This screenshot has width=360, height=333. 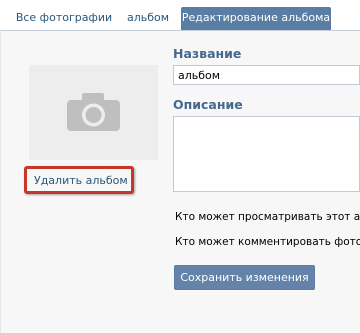 I want to click on name-label: Название, so click(x=207, y=53).